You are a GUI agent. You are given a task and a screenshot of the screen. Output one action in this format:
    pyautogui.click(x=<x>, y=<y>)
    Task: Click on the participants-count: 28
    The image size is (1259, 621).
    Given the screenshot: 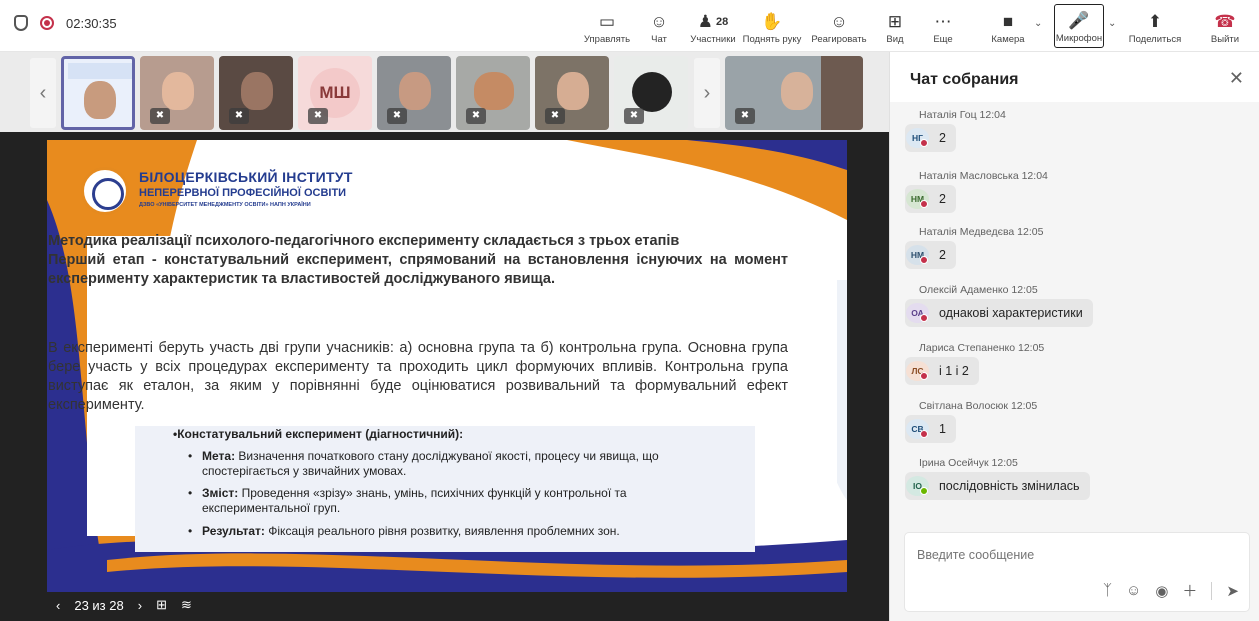 What is the action you would take?
    pyautogui.click(x=722, y=22)
    